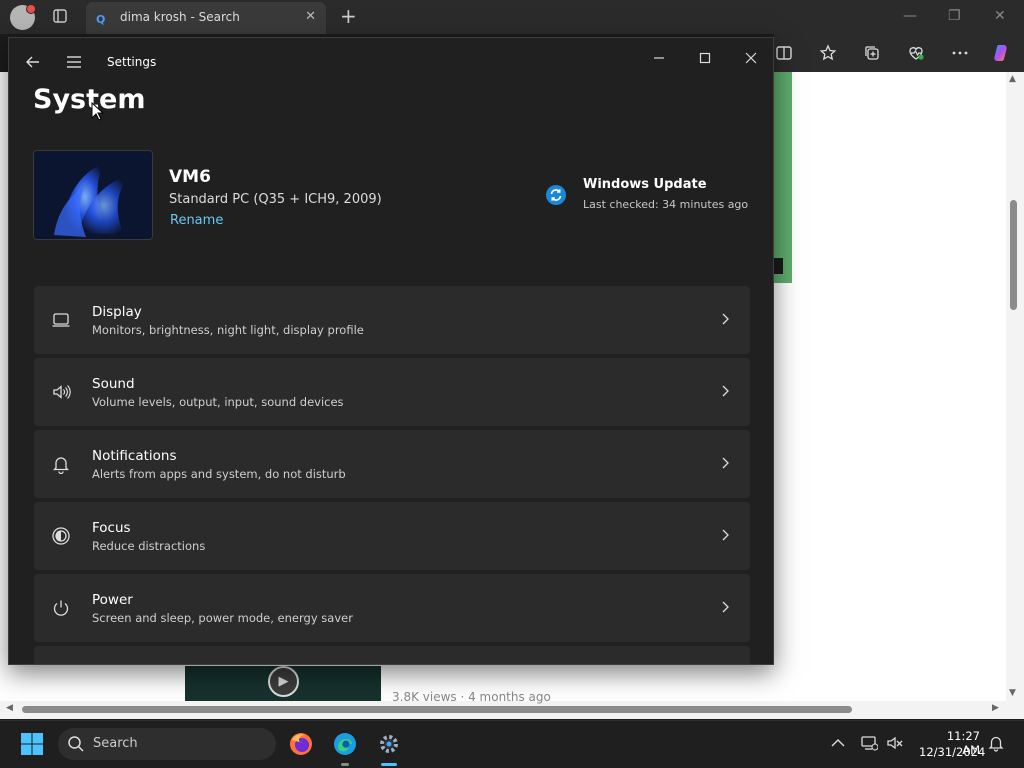 This screenshot has width=1024, height=768. What do you see at coordinates (112, 600) in the screenshot?
I see `setting-item-title: Power` at bounding box center [112, 600].